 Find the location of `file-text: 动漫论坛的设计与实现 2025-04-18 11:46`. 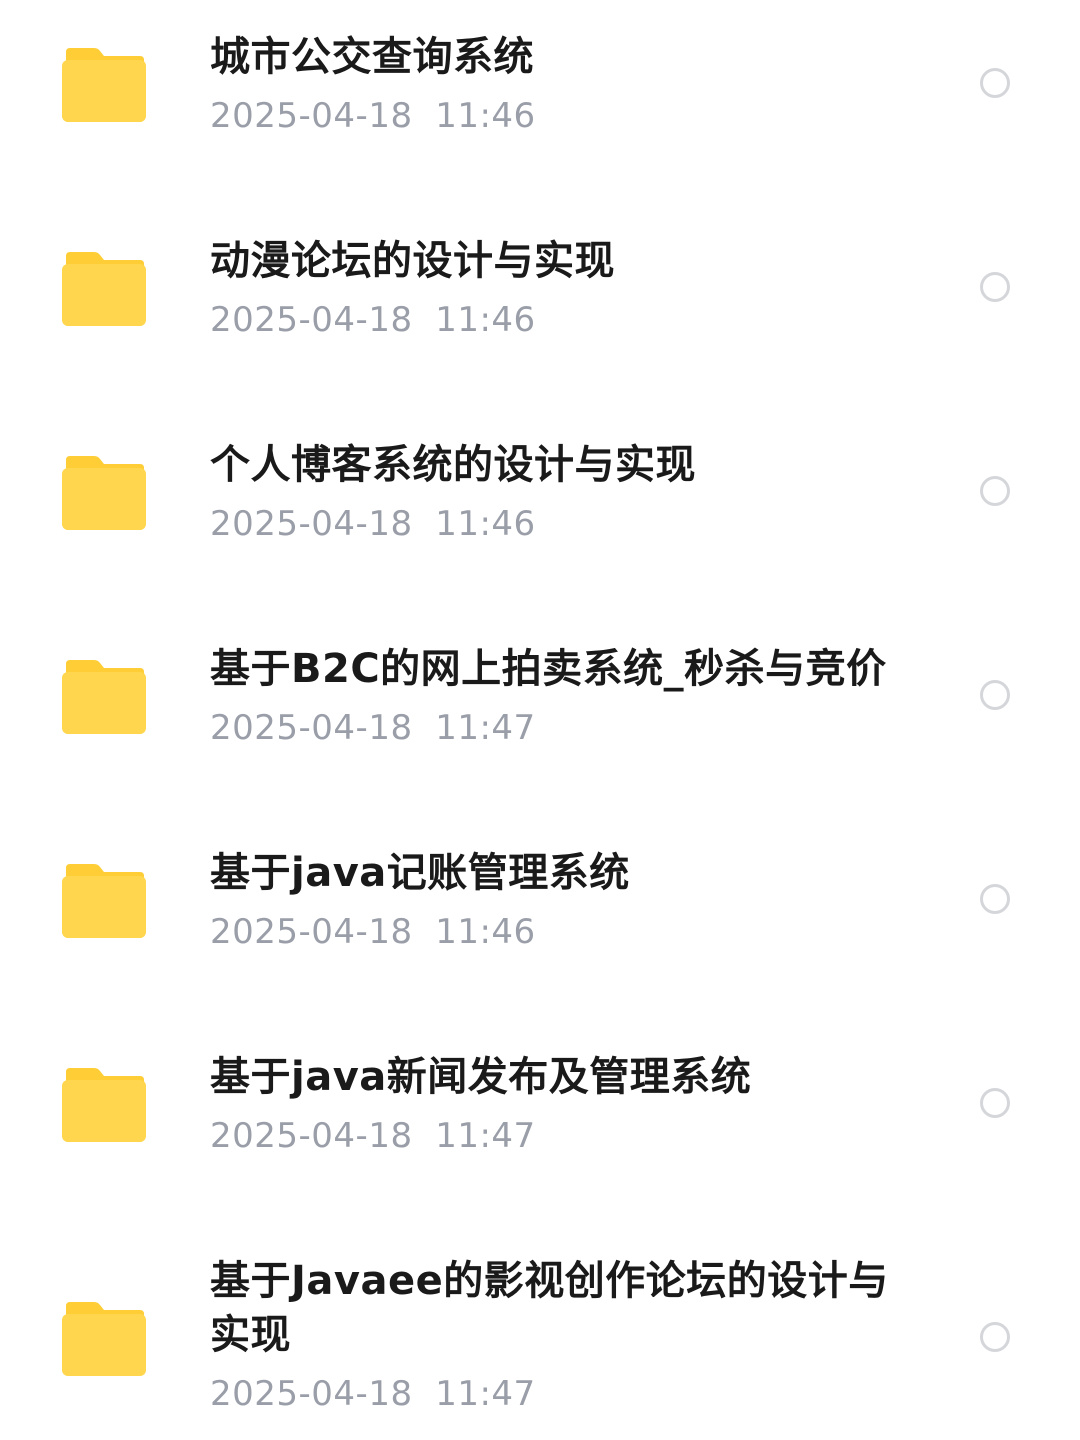

file-text: 动漫论坛的设计与实现 2025-04-18 11:46 is located at coordinates (560, 288).